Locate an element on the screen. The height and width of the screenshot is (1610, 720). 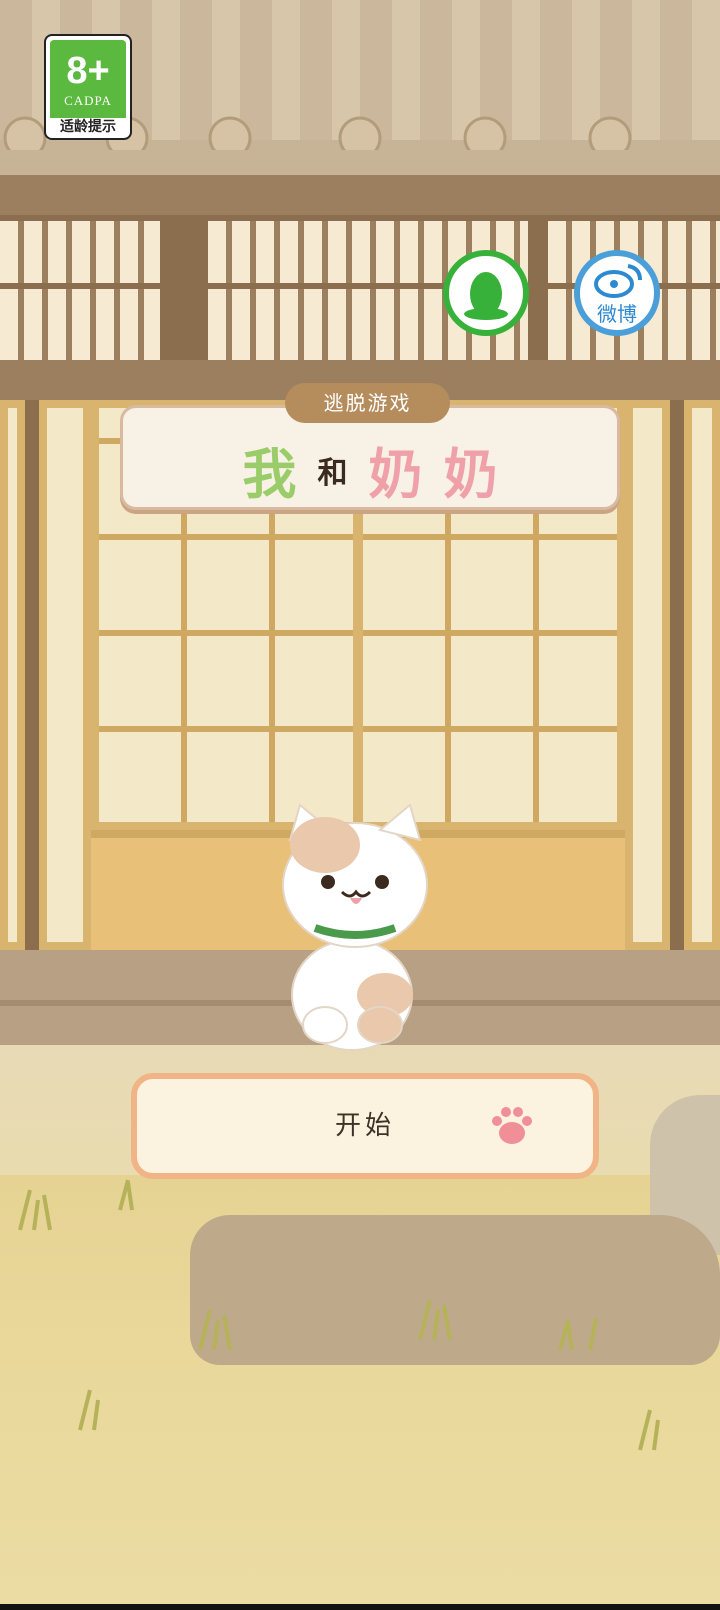
weibo-label: 微博 is located at coordinates (617, 314).